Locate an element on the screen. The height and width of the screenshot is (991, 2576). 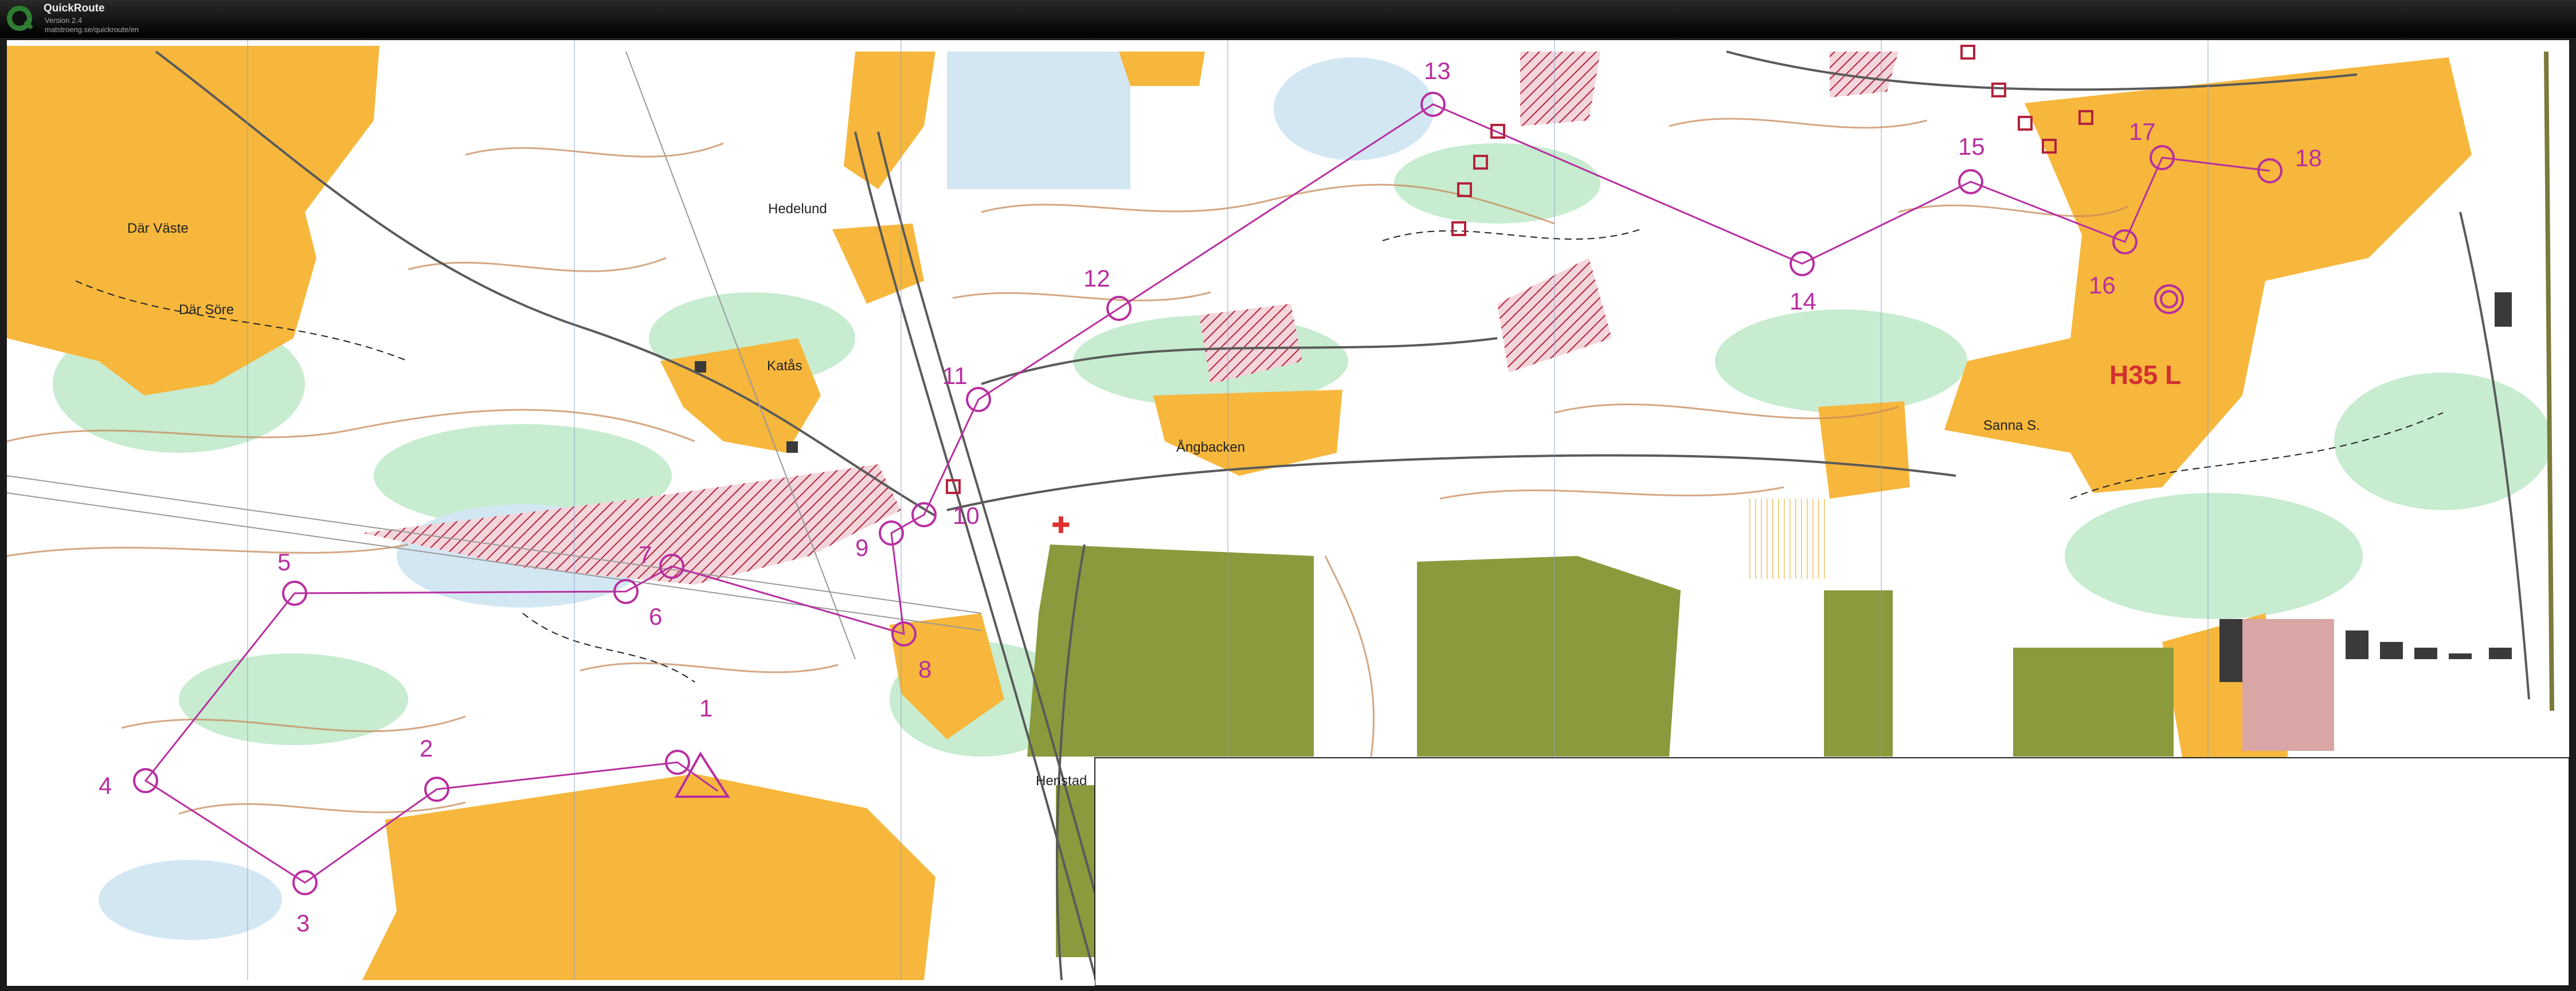
app-version: Version 2.4 is located at coordinates (64, 21).